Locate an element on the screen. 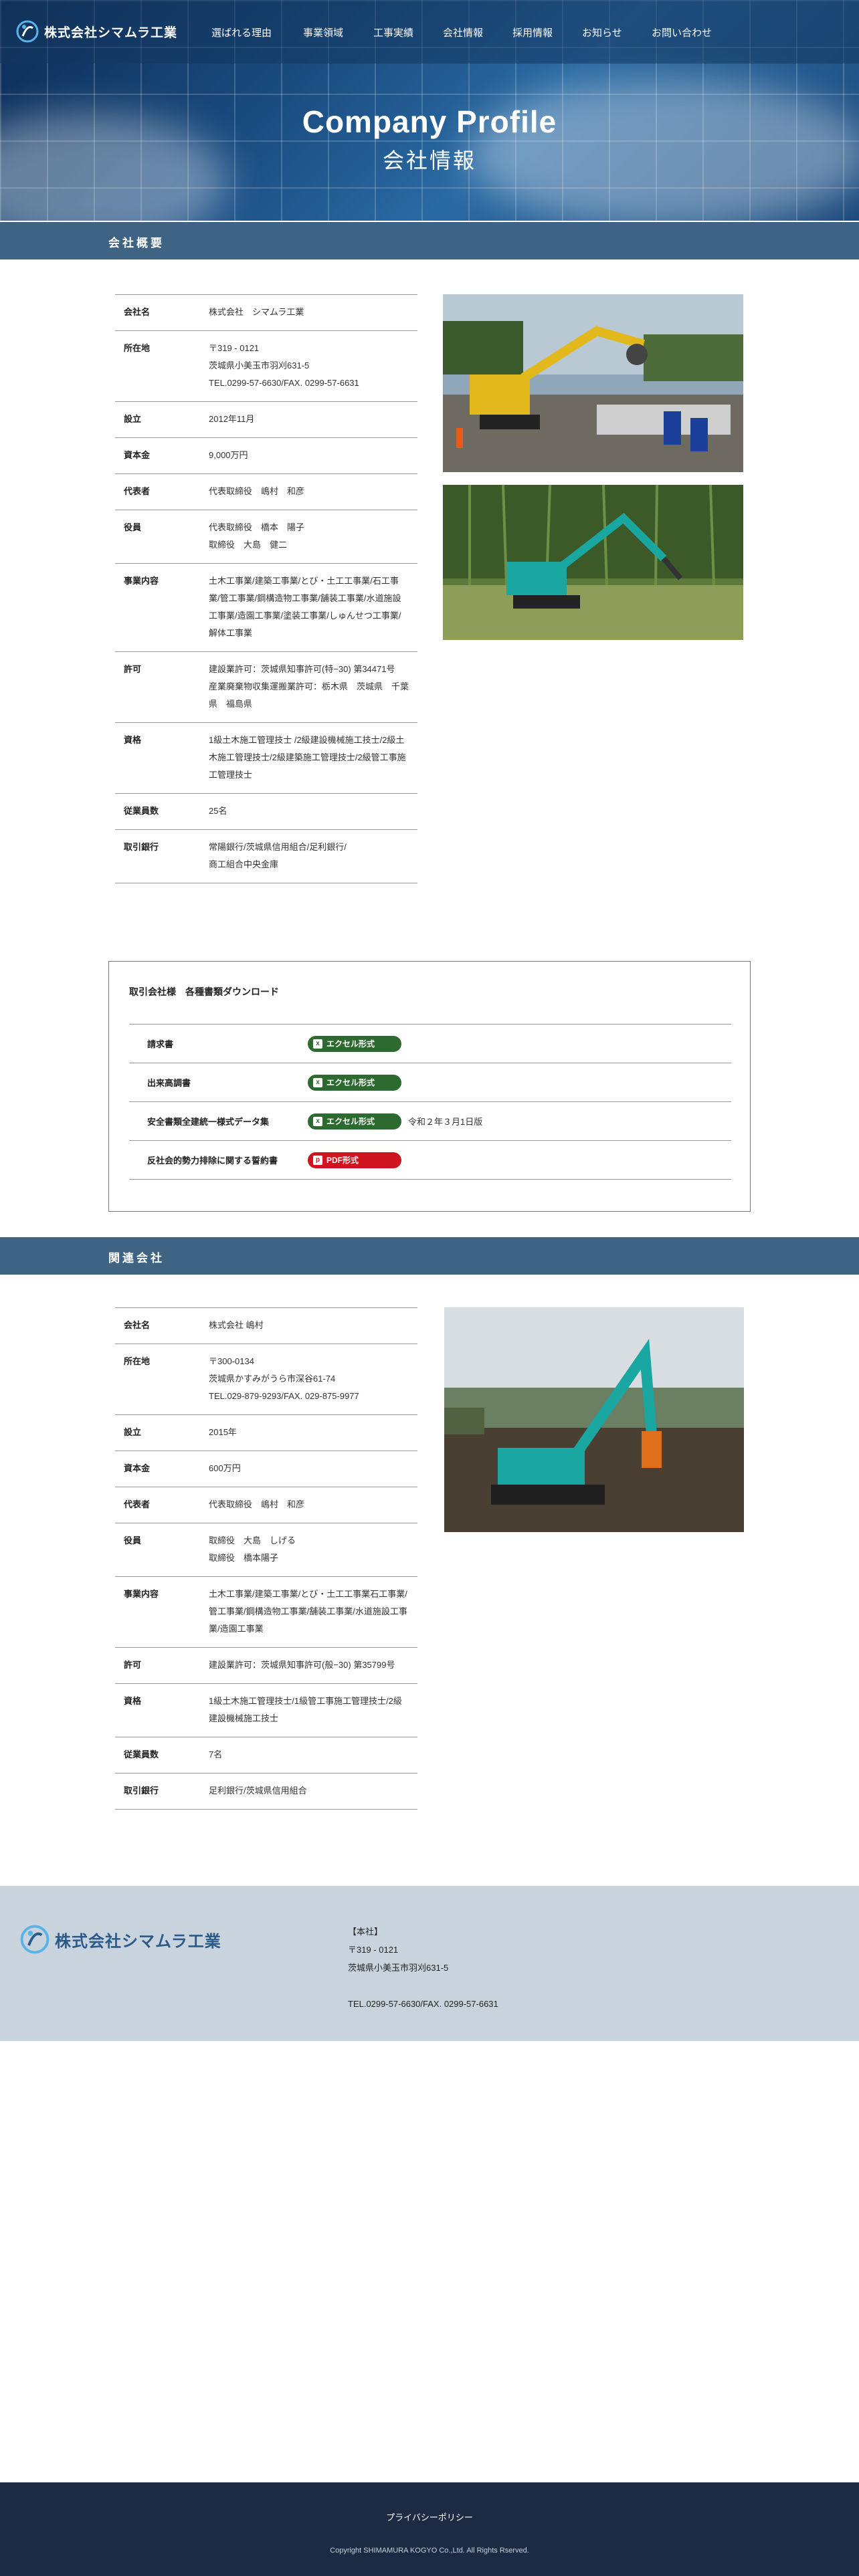 The width and height of the screenshot is (859, 2576). info-value: 2012年11月 is located at coordinates (232, 419).